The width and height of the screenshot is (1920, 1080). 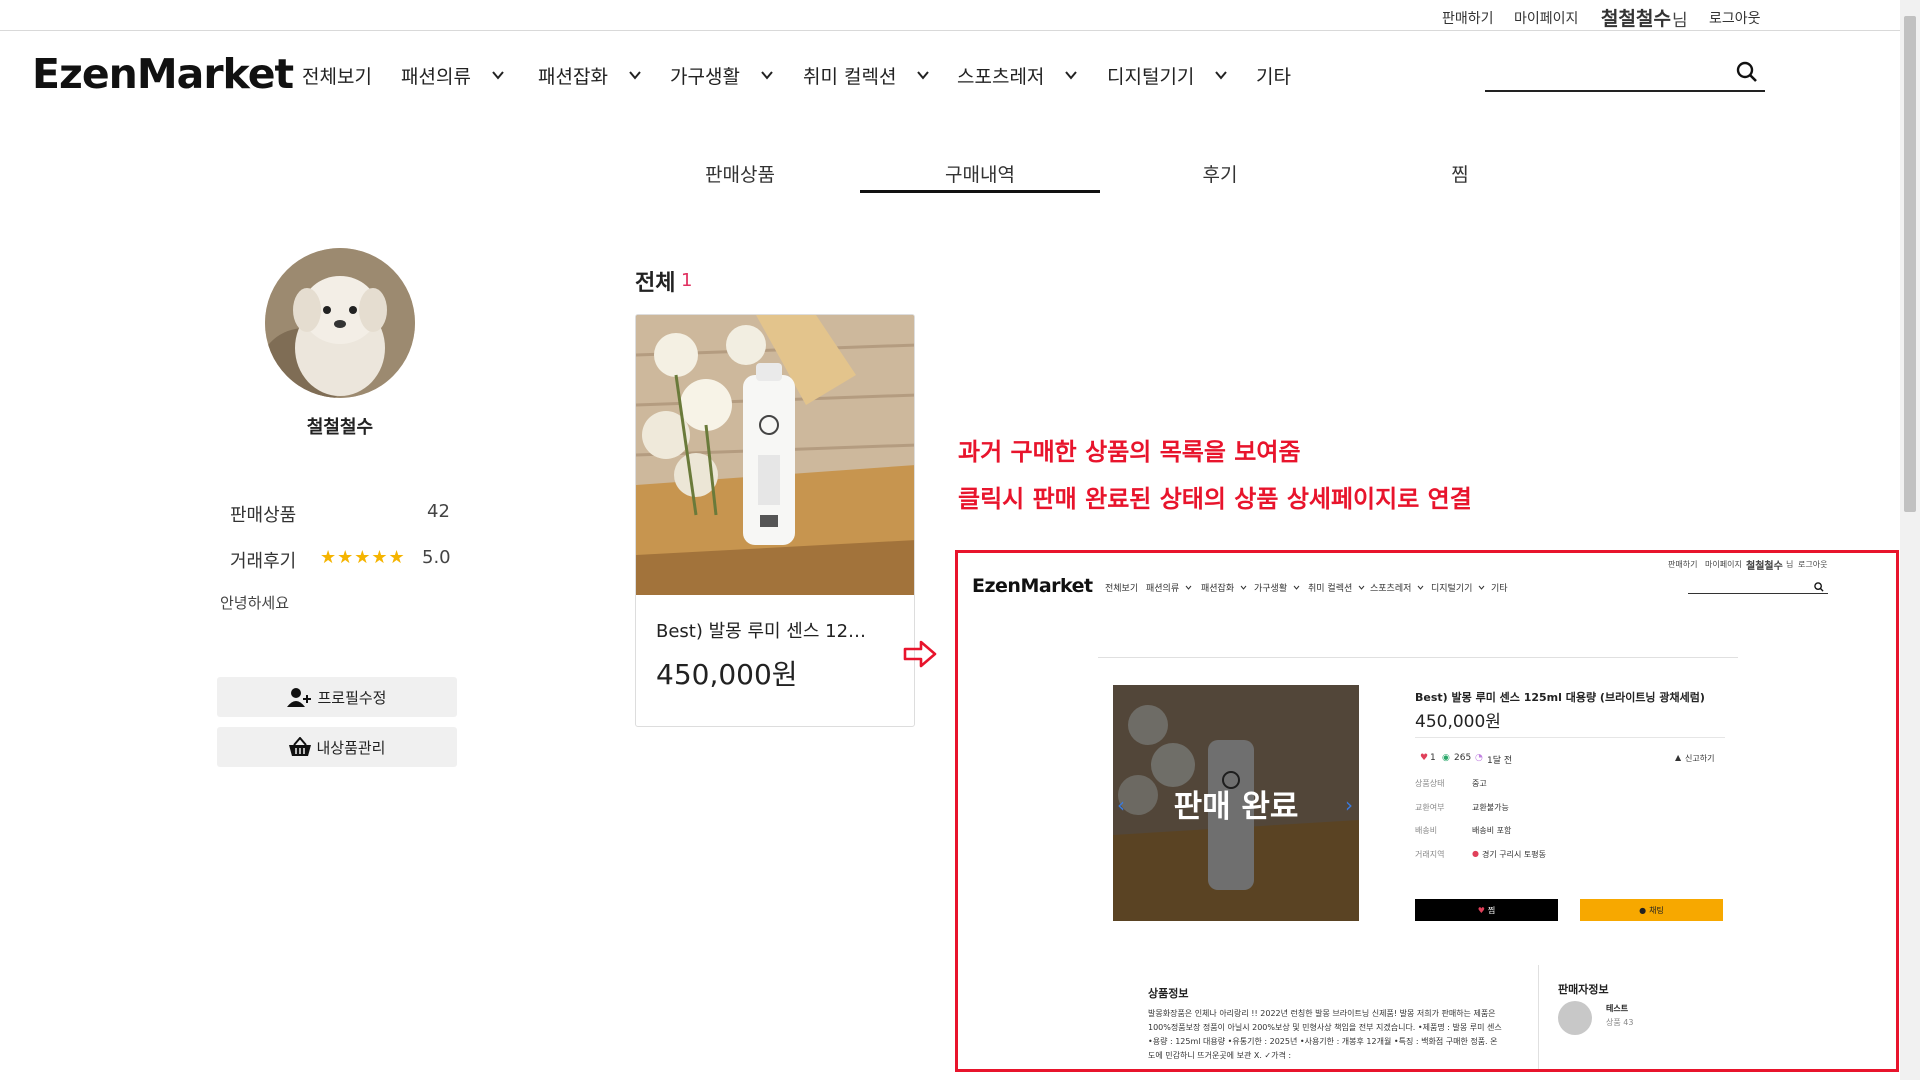 What do you see at coordinates (1790, 564) in the screenshot?
I see `preview-user-suffix: 님` at bounding box center [1790, 564].